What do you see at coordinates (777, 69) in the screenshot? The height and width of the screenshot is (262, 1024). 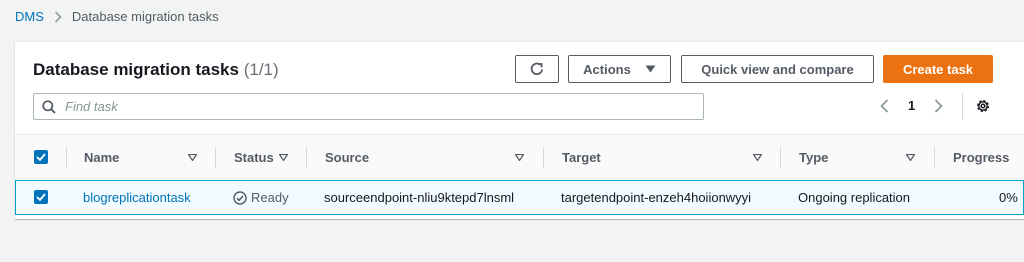 I see `quick-view-compare-button: Quick view and compare` at bounding box center [777, 69].